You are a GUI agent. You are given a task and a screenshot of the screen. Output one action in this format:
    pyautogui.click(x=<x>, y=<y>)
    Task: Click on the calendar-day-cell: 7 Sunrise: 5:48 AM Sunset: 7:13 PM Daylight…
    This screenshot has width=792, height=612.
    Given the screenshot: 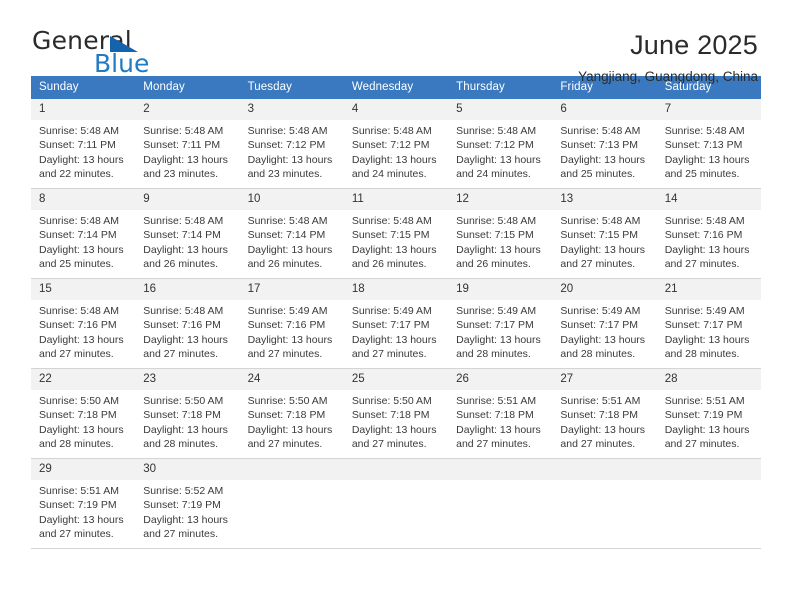 What is the action you would take?
    pyautogui.click(x=708, y=143)
    